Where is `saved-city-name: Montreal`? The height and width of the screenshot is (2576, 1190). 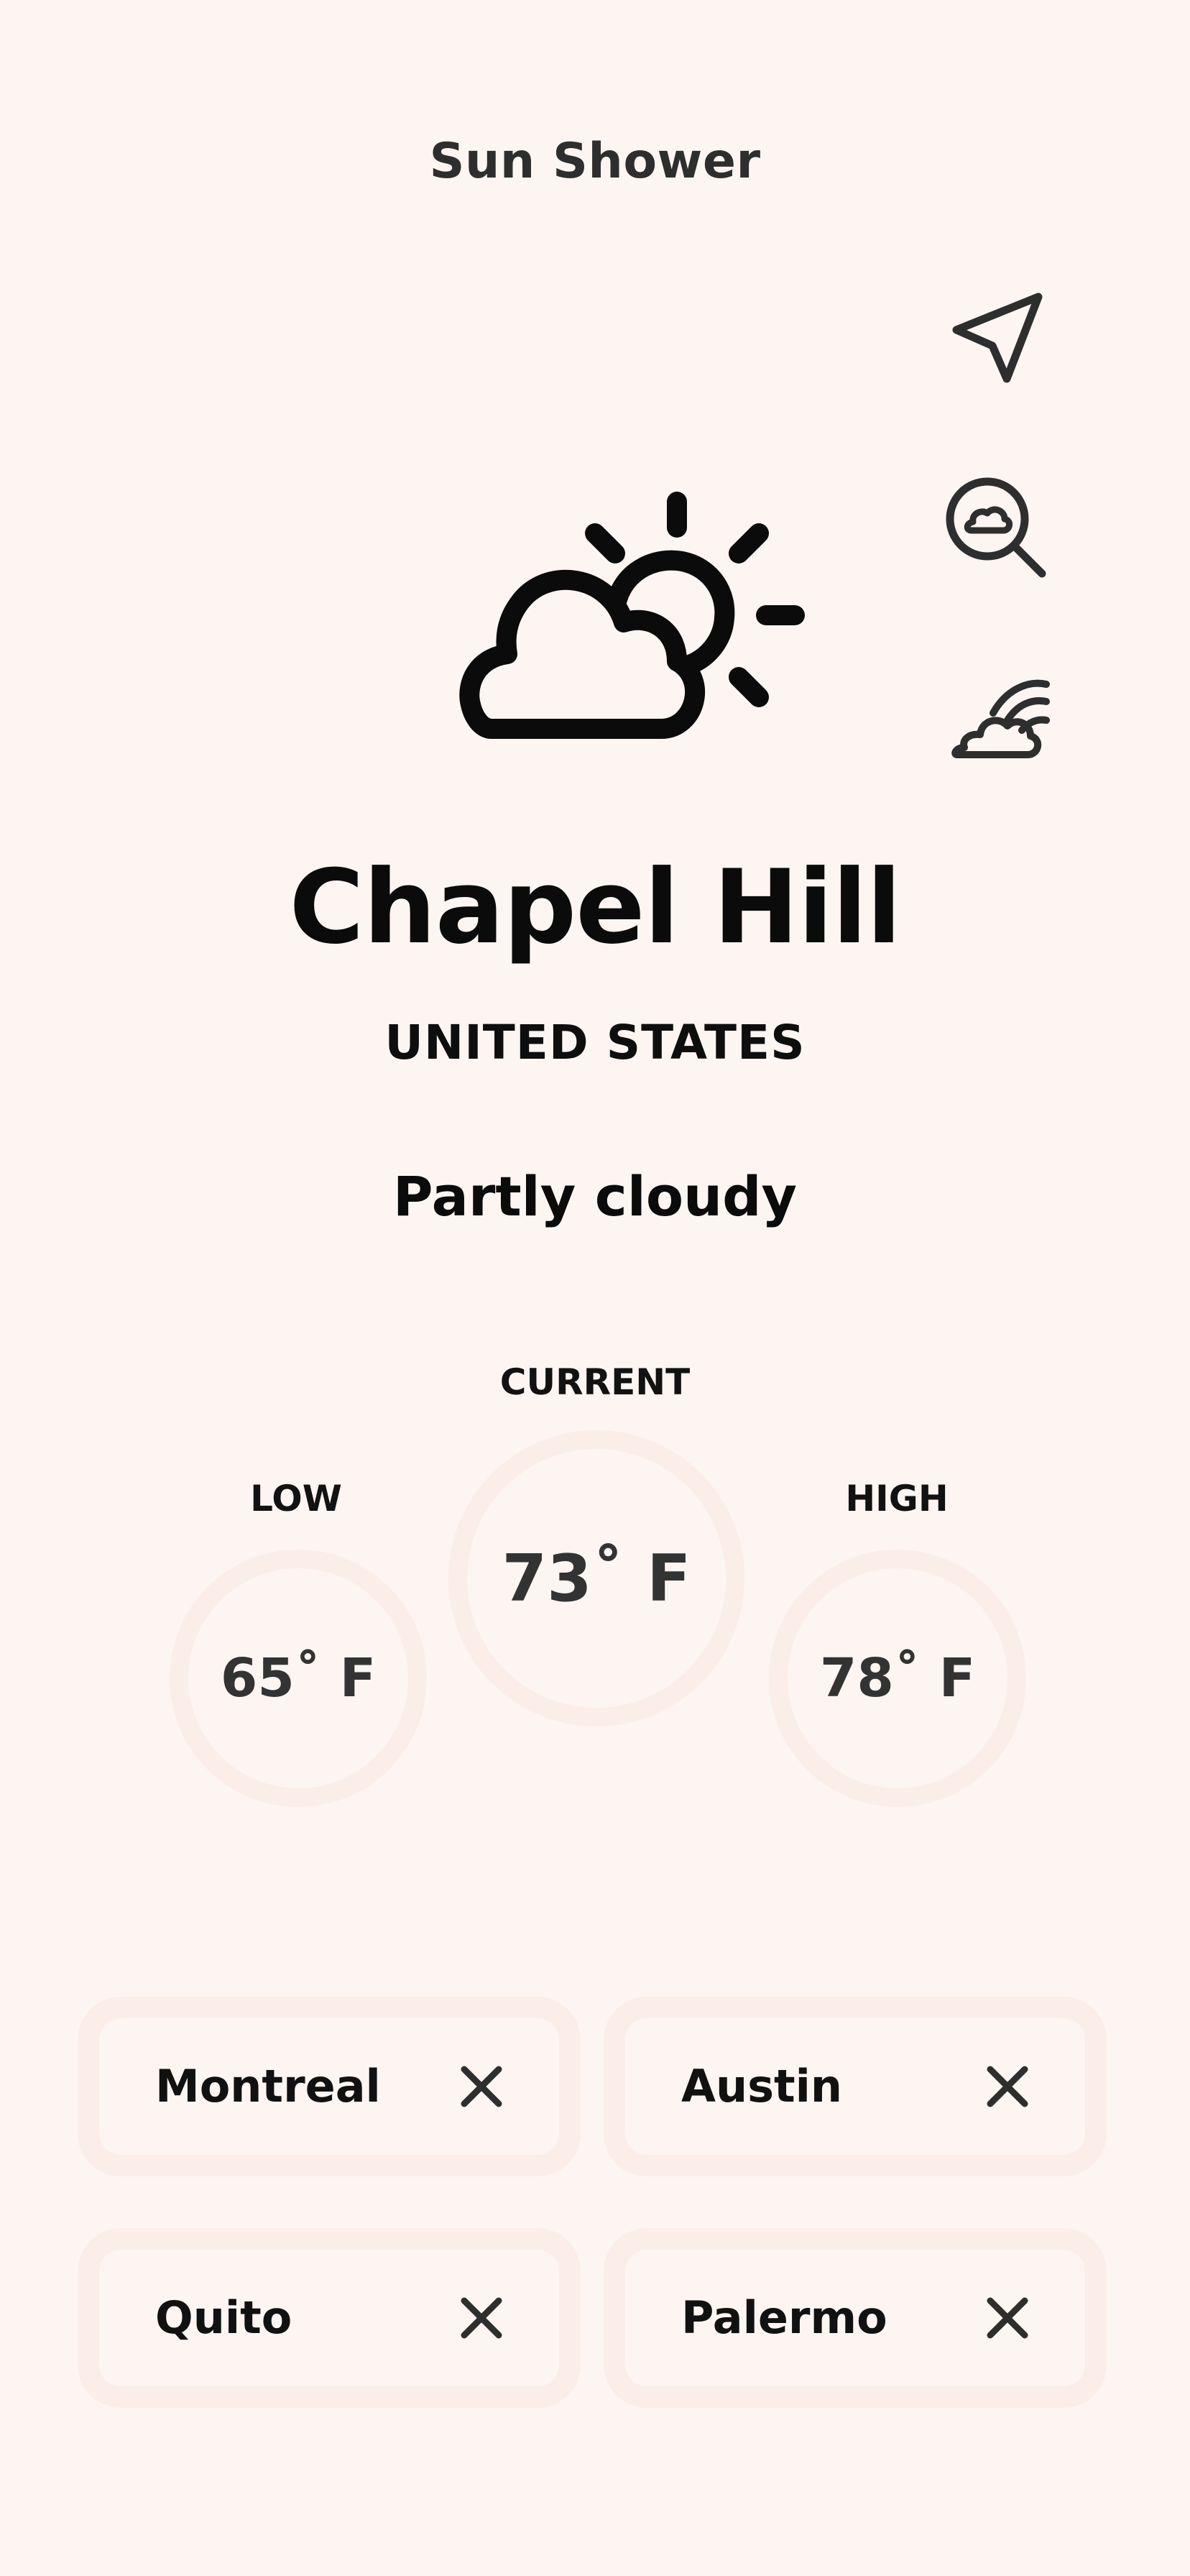 saved-city-name: Montreal is located at coordinates (268, 2086).